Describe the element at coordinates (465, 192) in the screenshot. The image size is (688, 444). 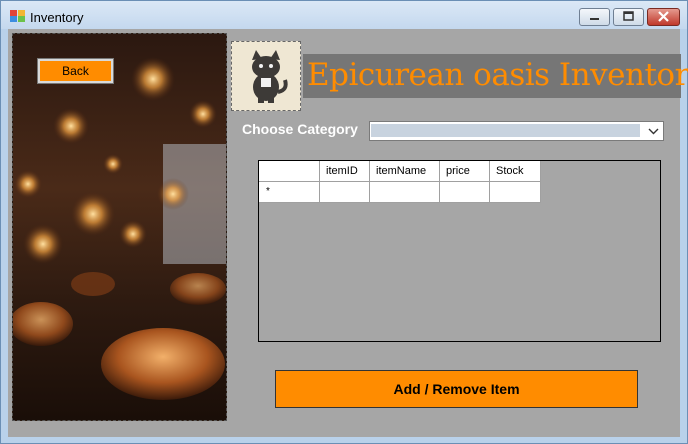
I see `new-row-cell-price` at that location.